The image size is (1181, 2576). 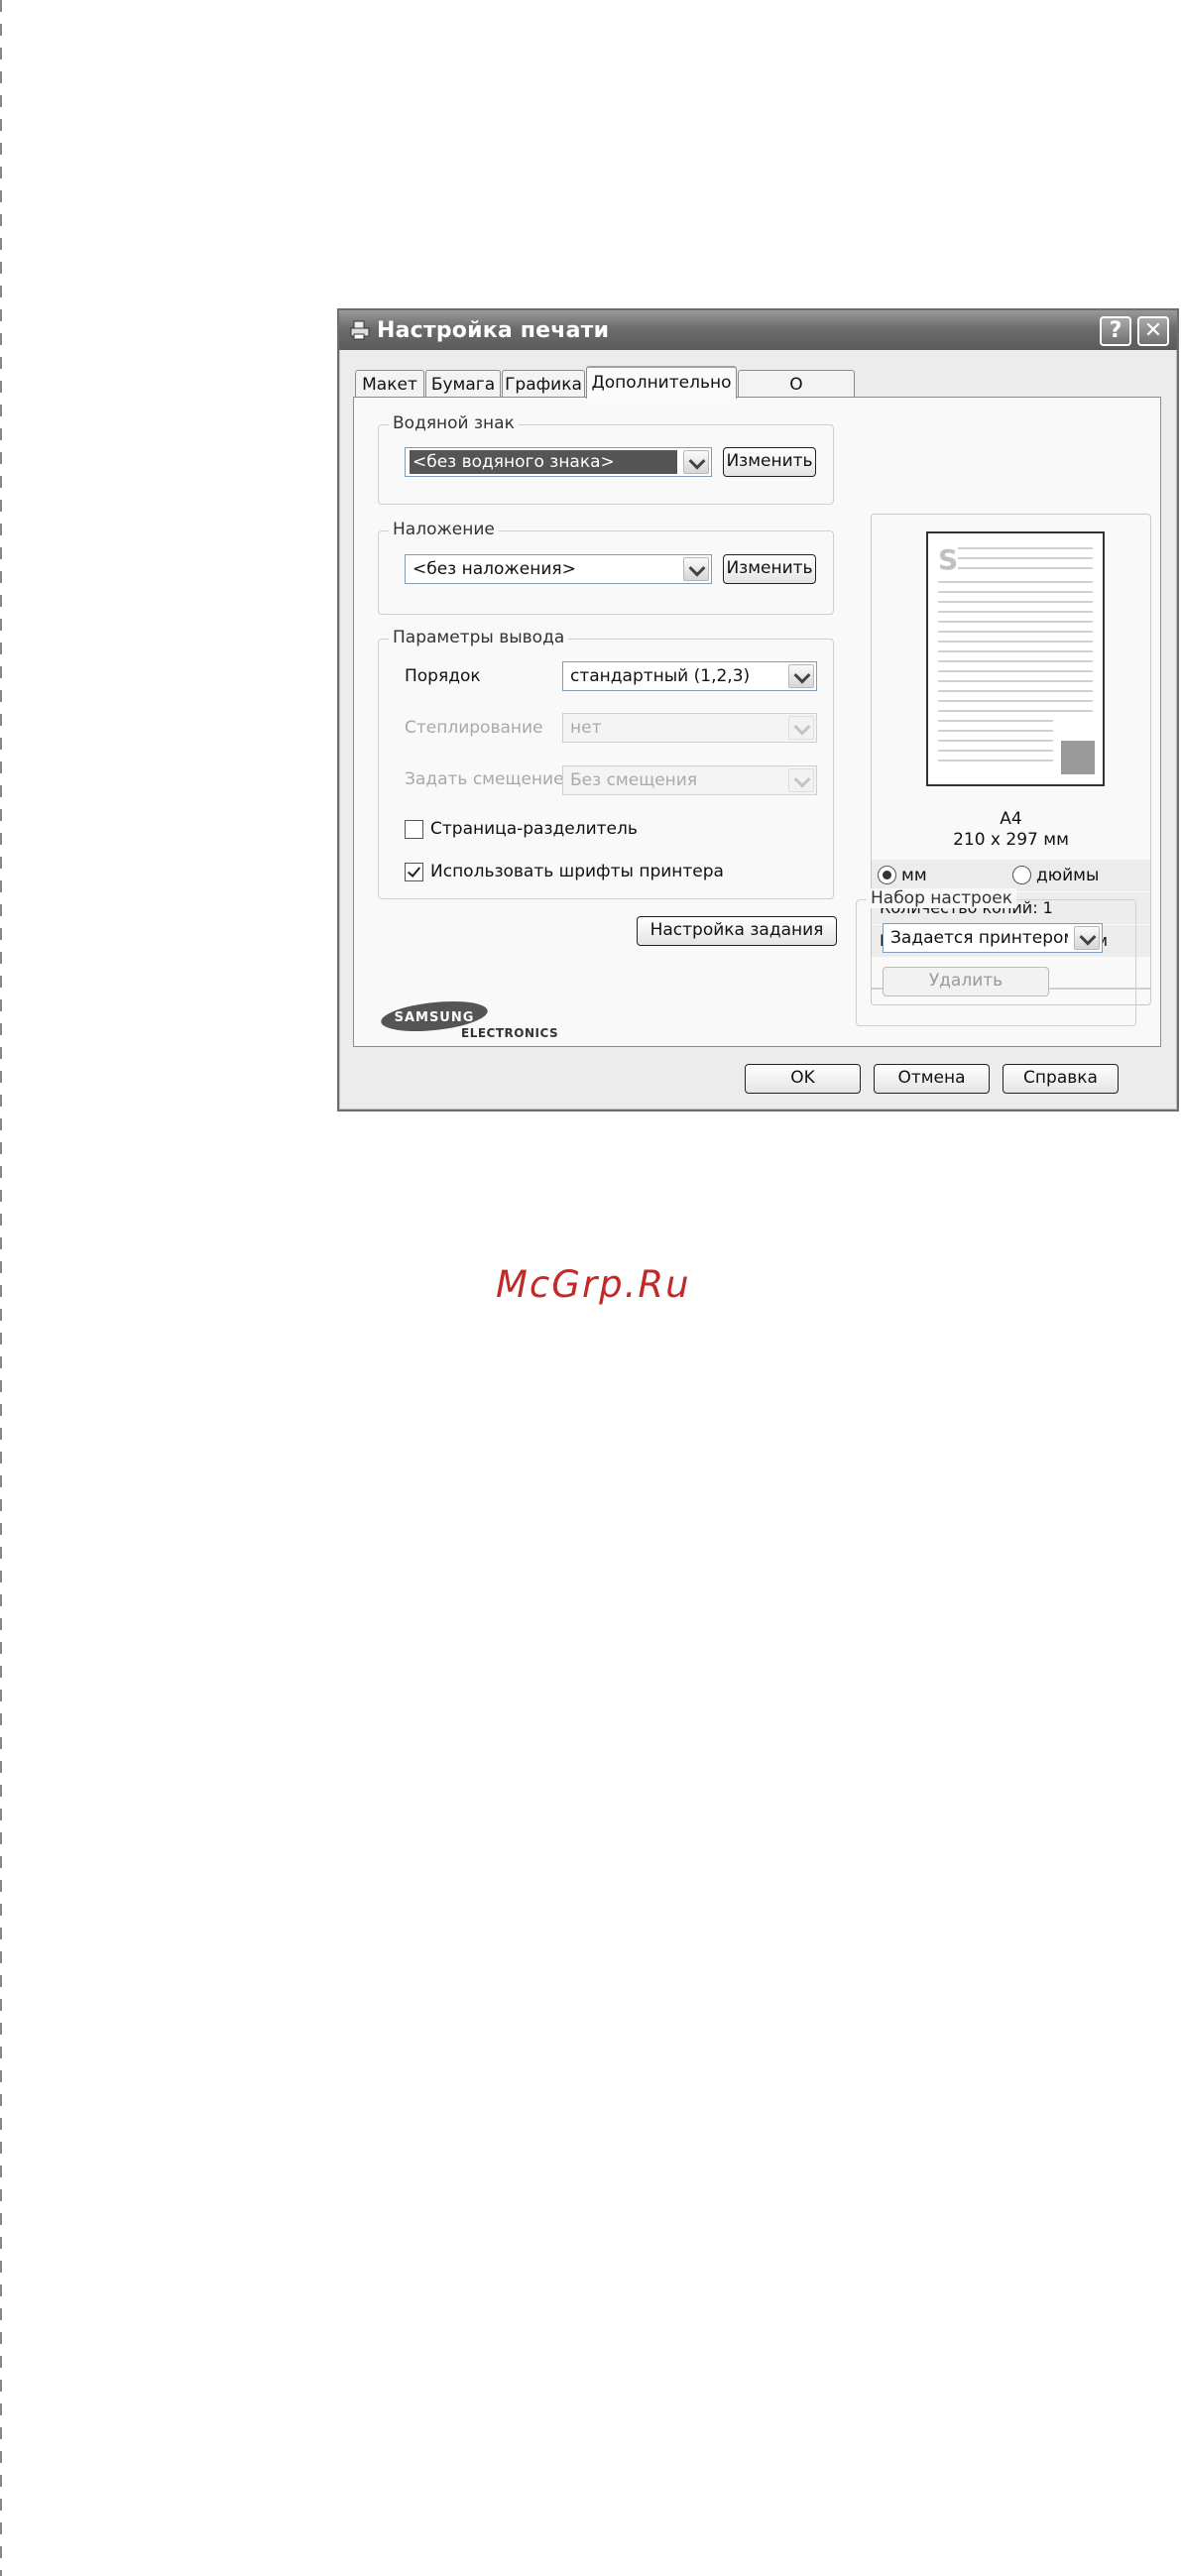 What do you see at coordinates (577, 871) in the screenshot?
I see `printer-fonts-label: Использовать шрифты принтера` at bounding box center [577, 871].